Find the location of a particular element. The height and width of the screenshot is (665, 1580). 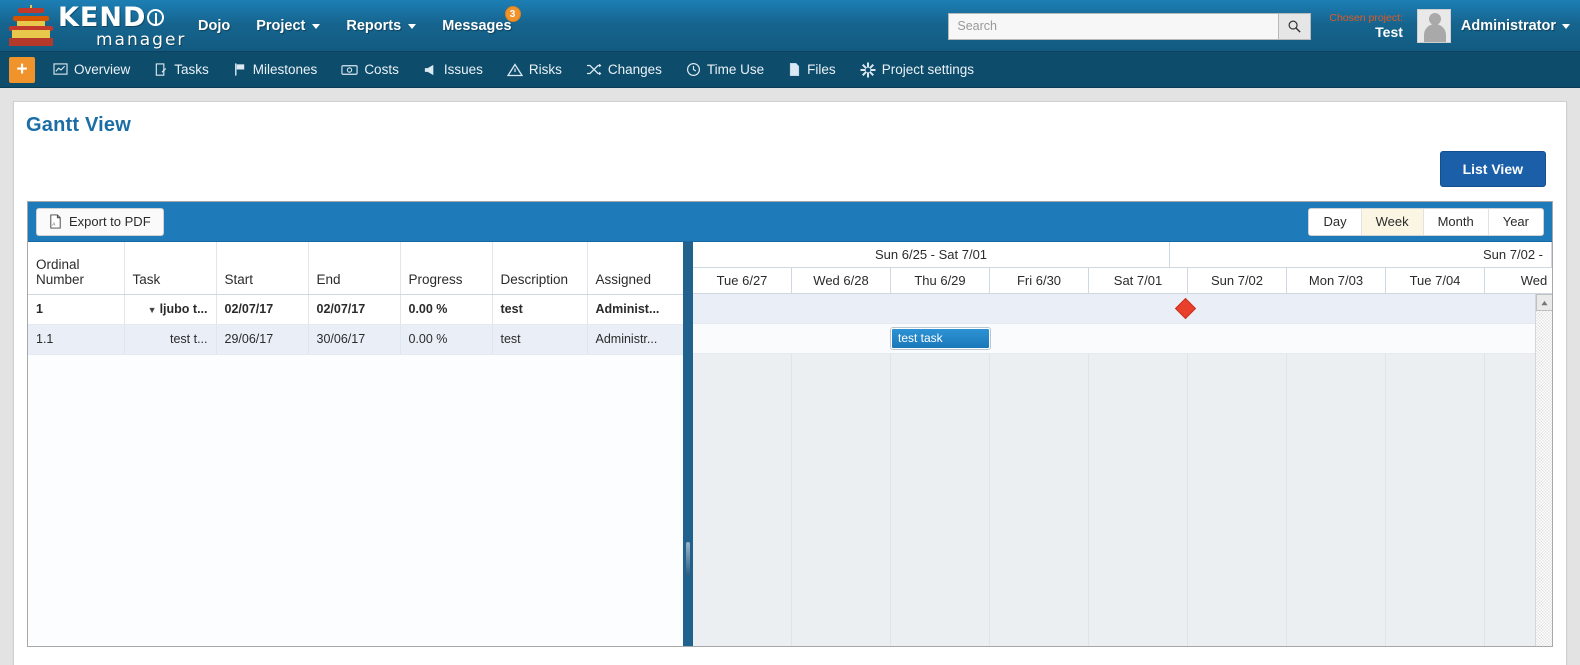

cell-progress: 0.00 % is located at coordinates (446, 309).